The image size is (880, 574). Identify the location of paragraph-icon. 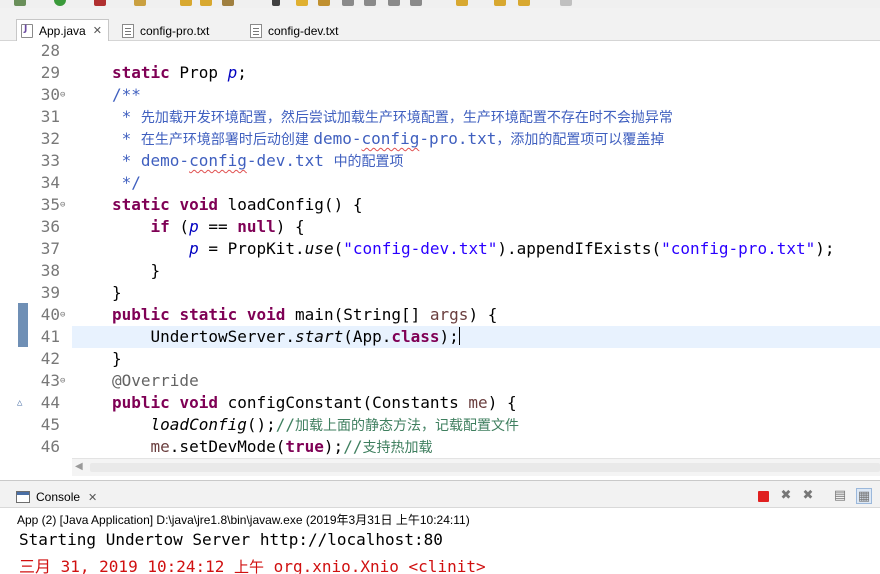
(348, 3).